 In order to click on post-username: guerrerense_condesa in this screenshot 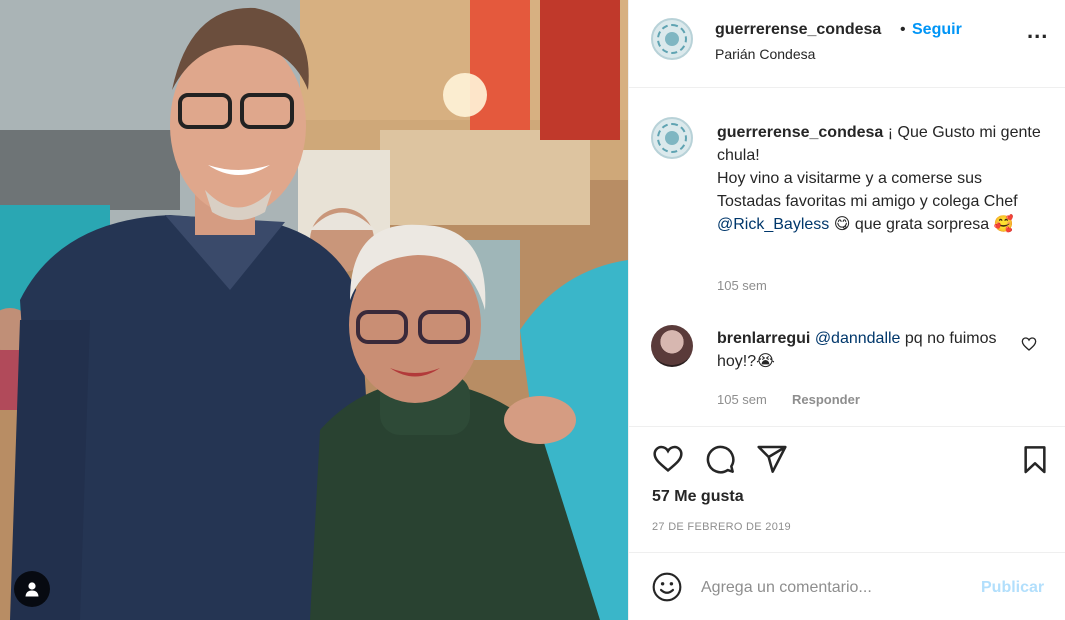, I will do `click(798, 30)`.